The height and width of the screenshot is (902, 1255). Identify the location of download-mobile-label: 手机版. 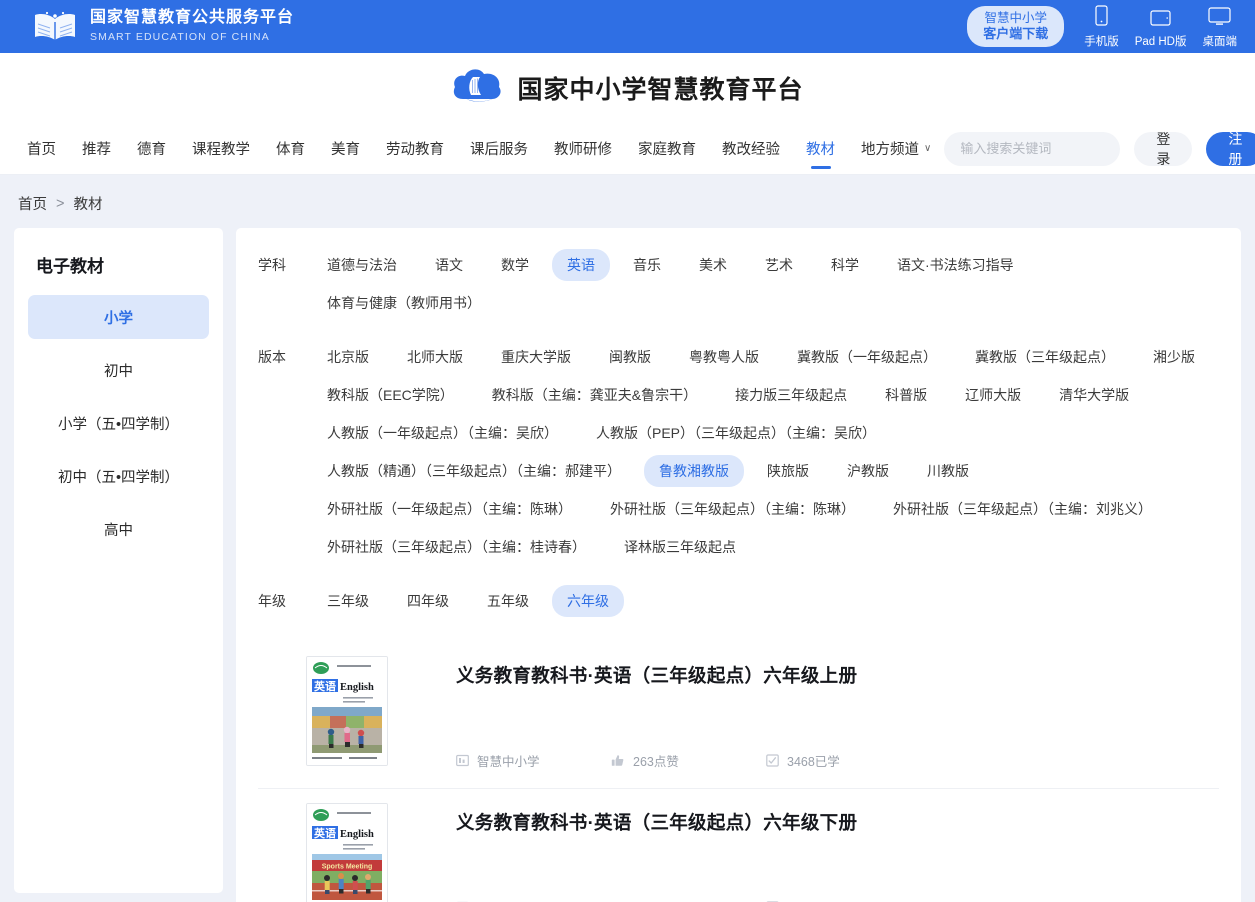
(1101, 41).